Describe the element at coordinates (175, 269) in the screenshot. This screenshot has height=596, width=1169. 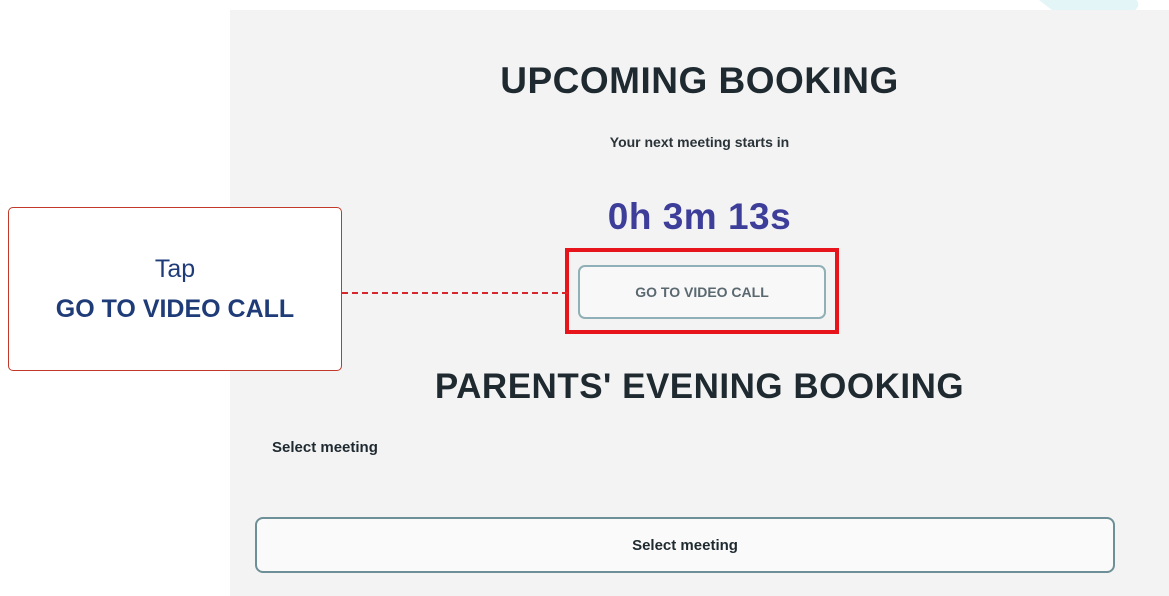
I see `callout-tap-text: Tap` at that location.